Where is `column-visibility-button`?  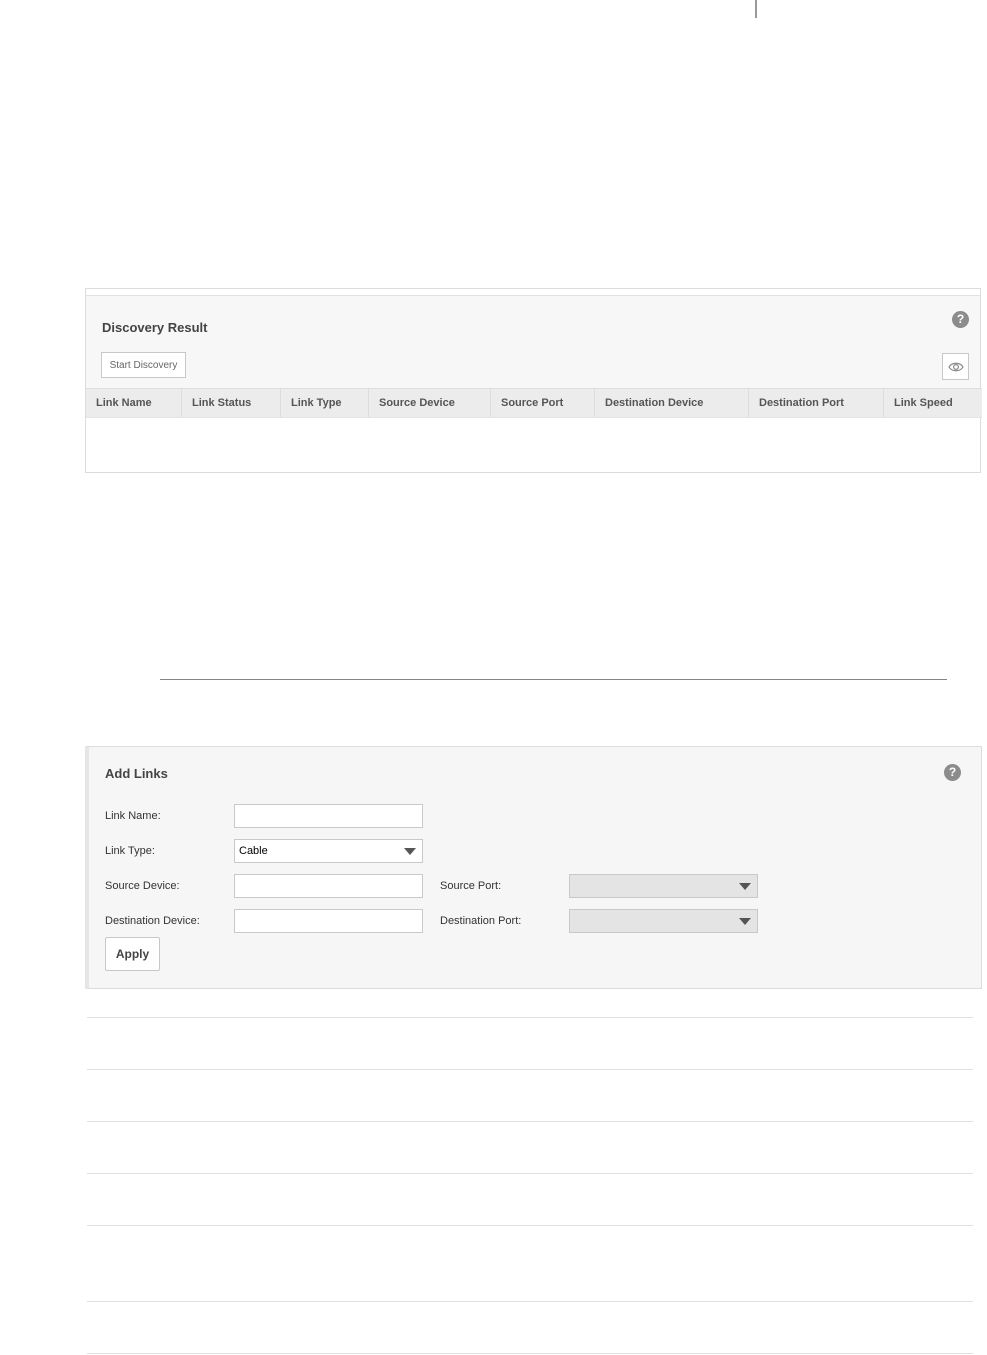
column-visibility-button is located at coordinates (955, 366).